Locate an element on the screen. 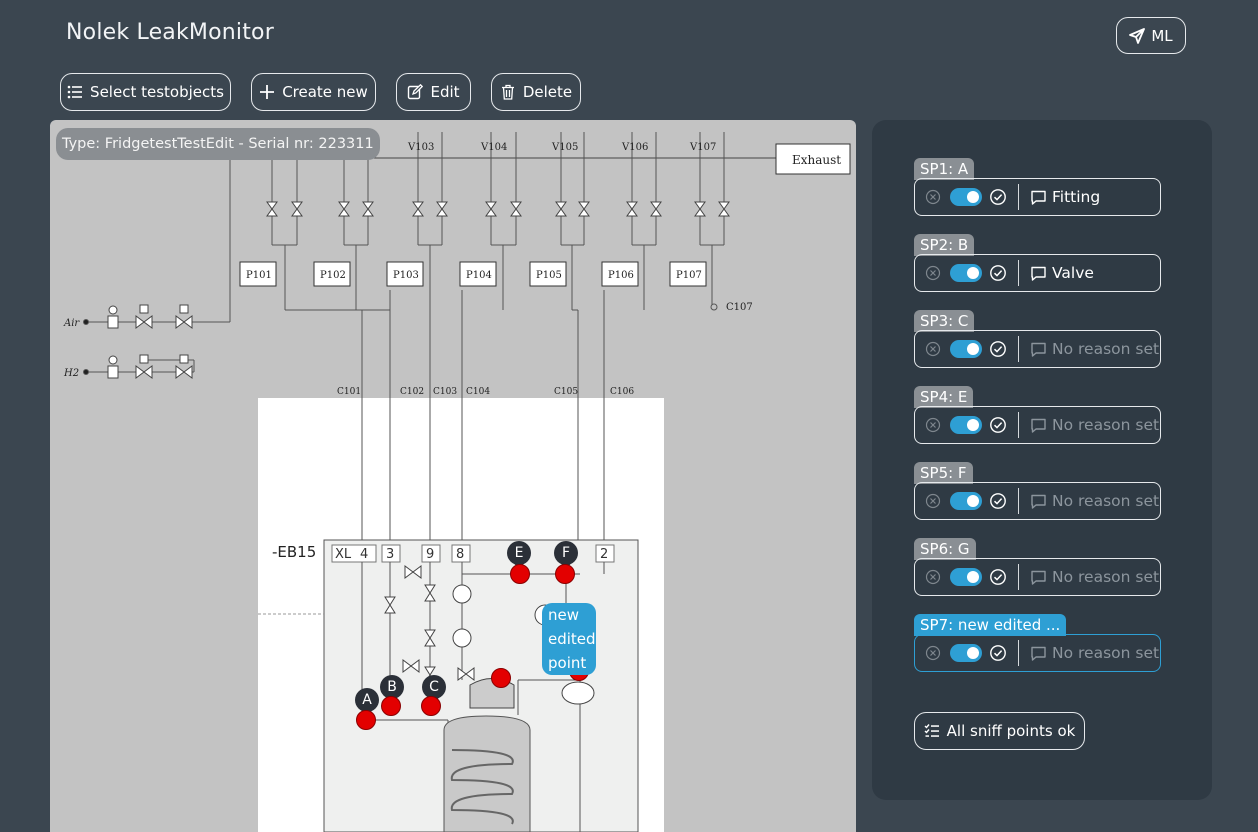 The width and height of the screenshot is (1258, 832). sniff-point-item: SP4: E No reason set is located at coordinates (1037, 416).